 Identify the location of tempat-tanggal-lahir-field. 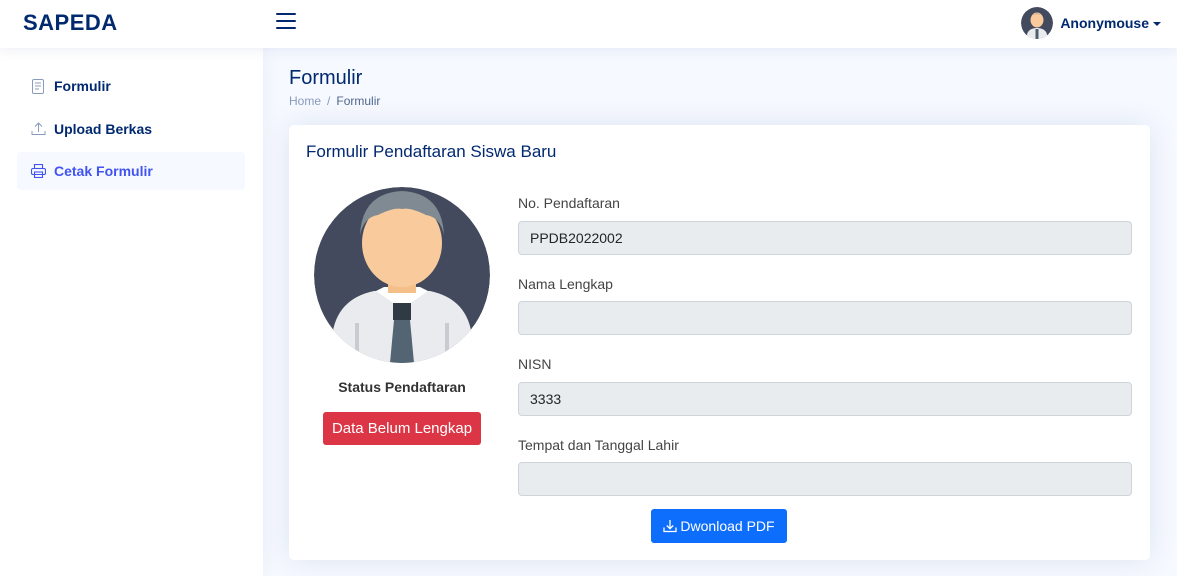
(825, 479).